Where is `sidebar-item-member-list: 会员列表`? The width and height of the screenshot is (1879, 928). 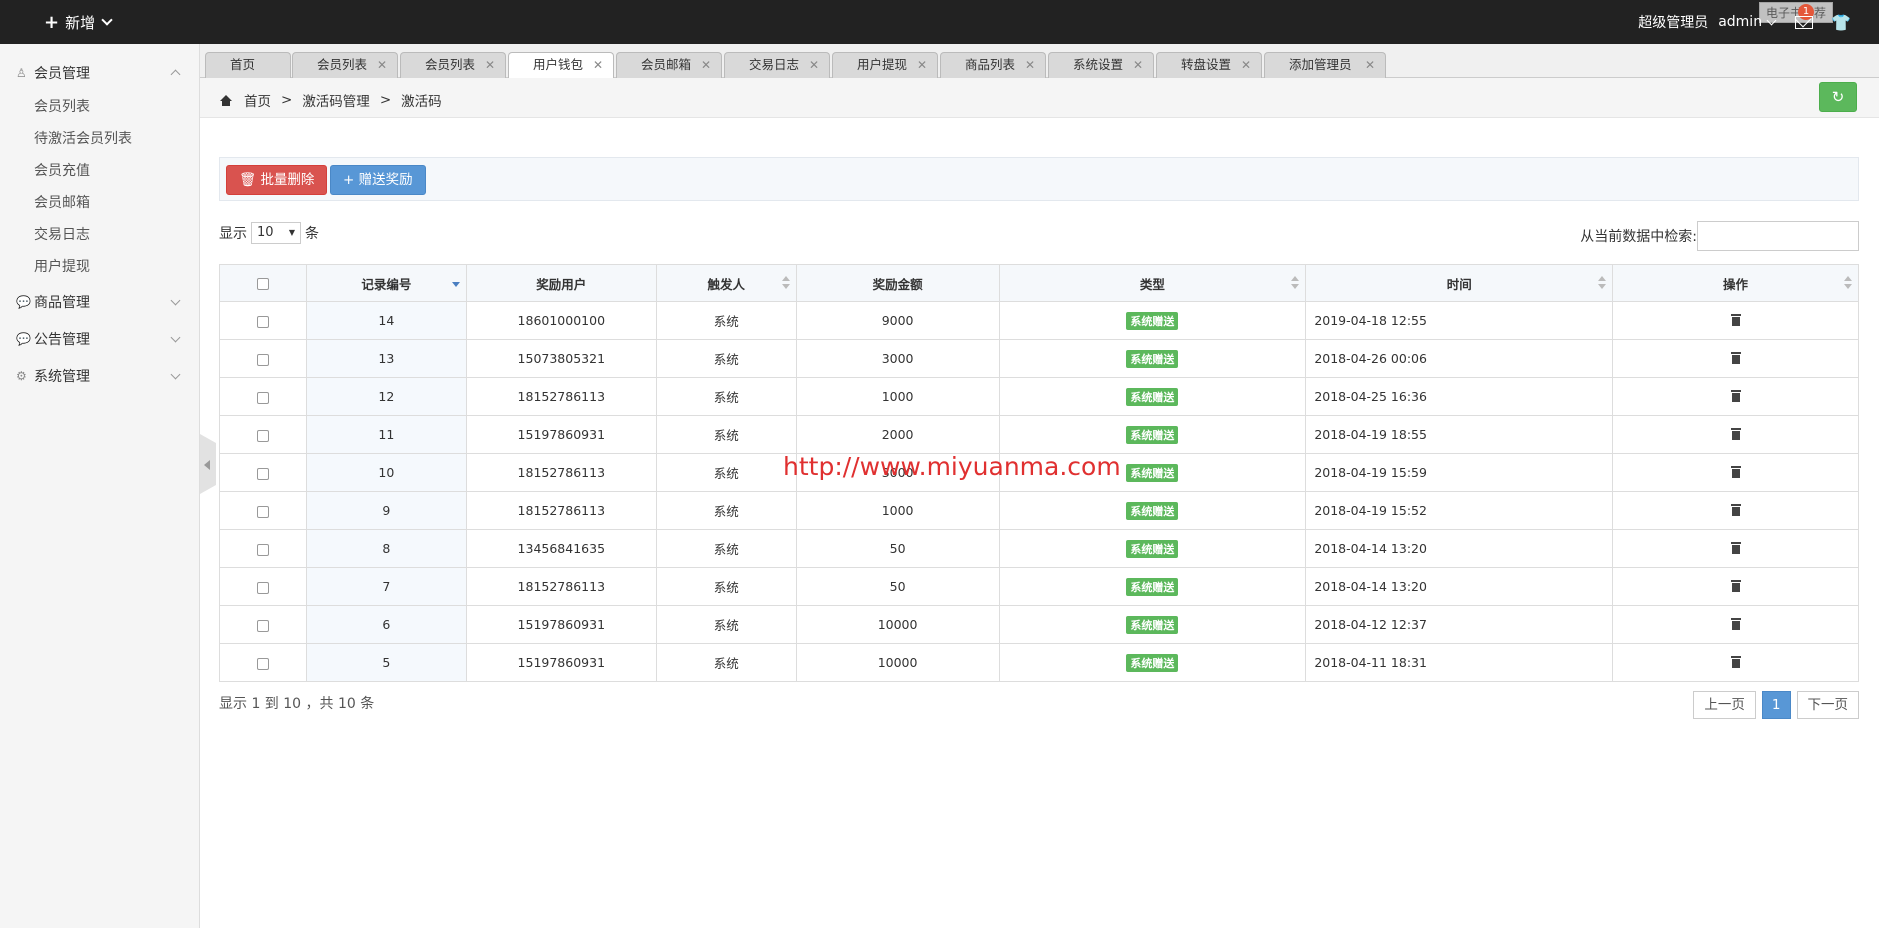
sidebar-item-member-list: 会员列表 is located at coordinates (99, 107).